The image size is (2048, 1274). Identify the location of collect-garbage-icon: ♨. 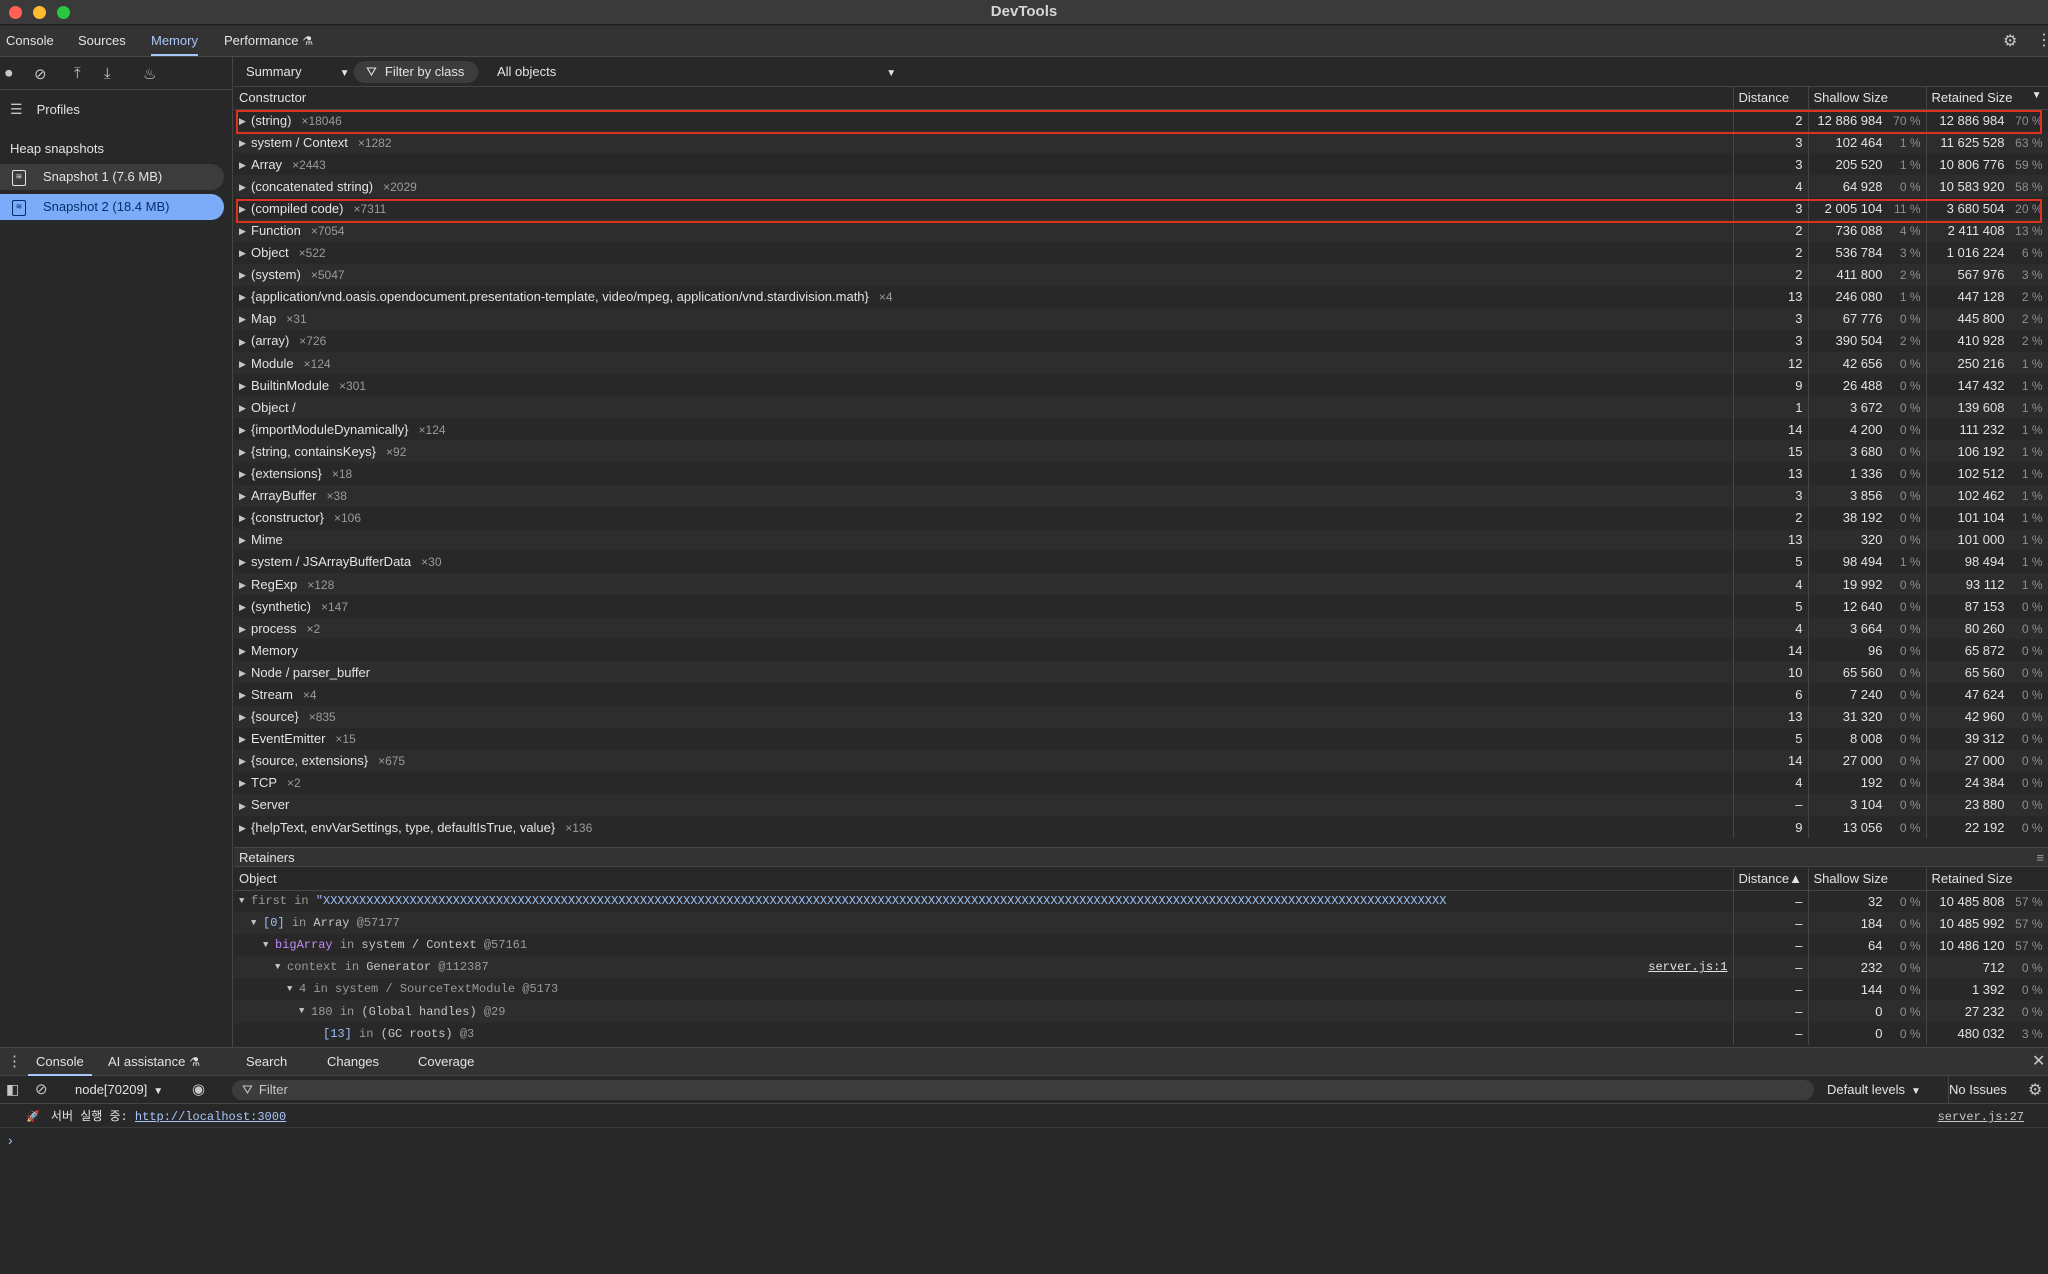
(149, 74).